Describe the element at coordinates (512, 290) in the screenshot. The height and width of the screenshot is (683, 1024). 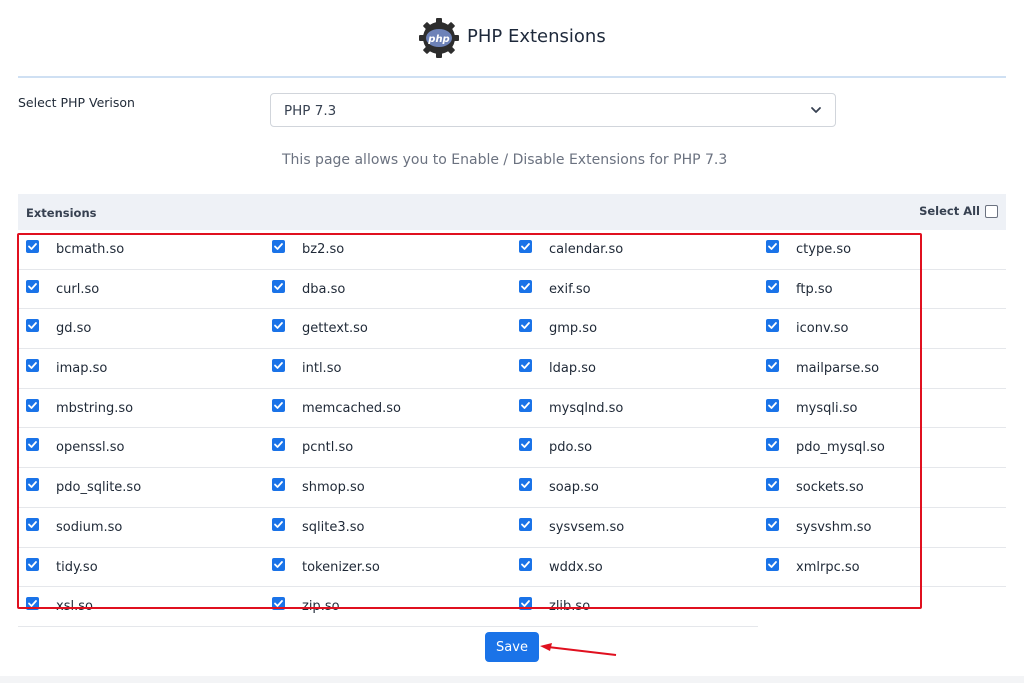
I see `extension-row: curl.so dba.so exif.so ftp.so` at that location.